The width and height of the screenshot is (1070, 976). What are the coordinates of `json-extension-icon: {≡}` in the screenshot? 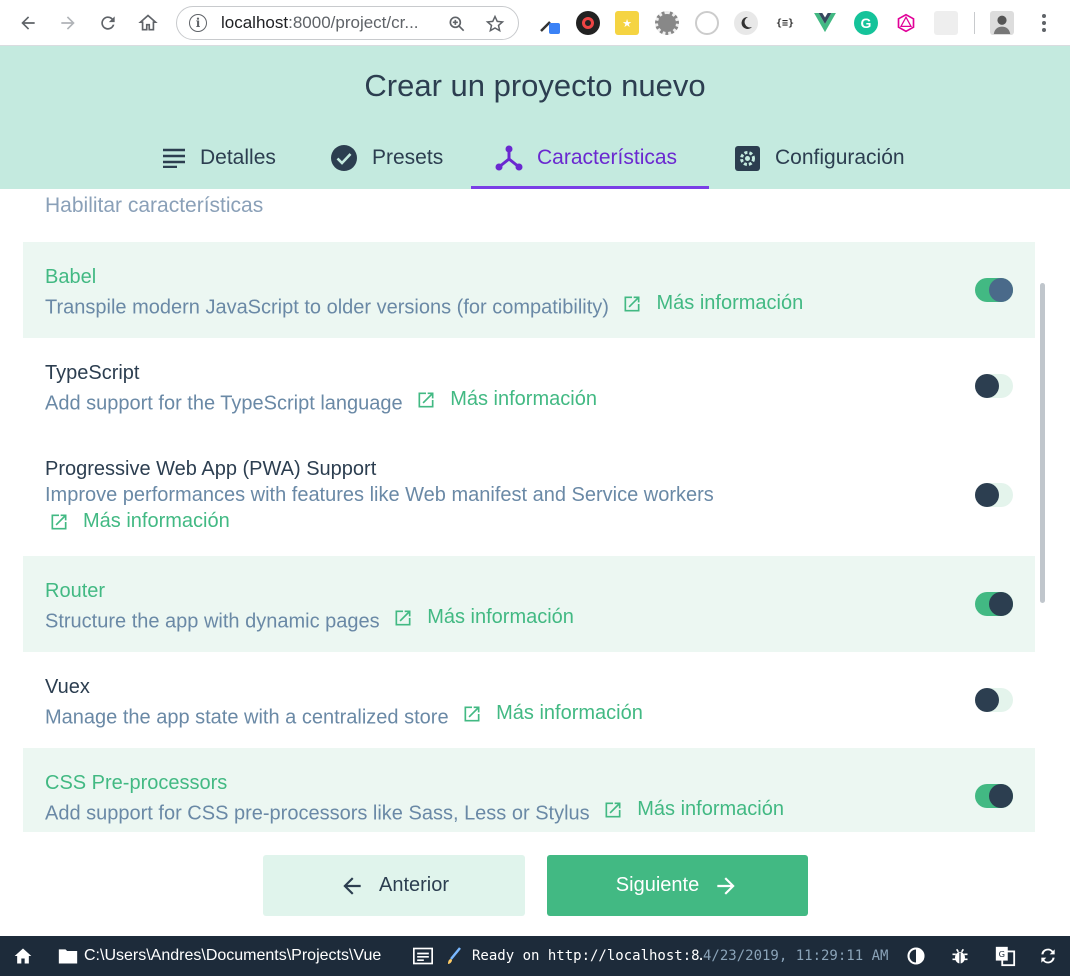 It's located at (785, 23).